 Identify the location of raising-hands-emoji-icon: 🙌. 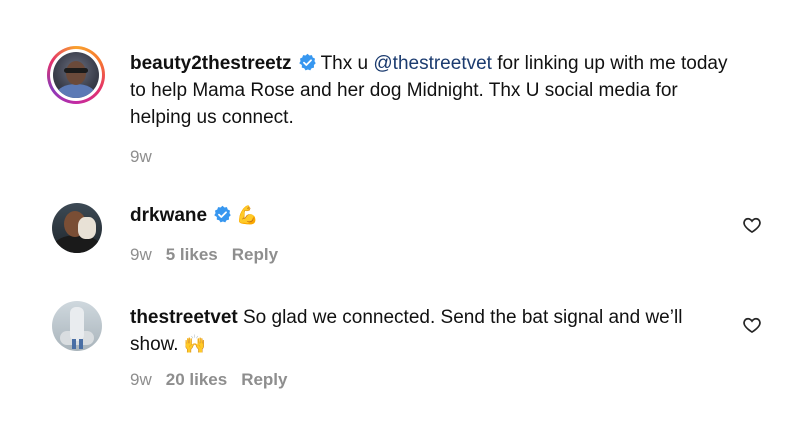
(195, 344).